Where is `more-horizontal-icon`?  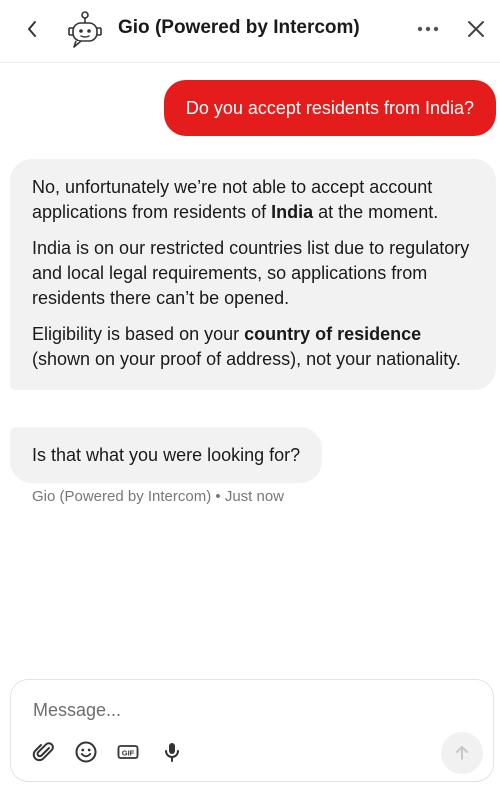
more-horizontal-icon is located at coordinates (428, 29).